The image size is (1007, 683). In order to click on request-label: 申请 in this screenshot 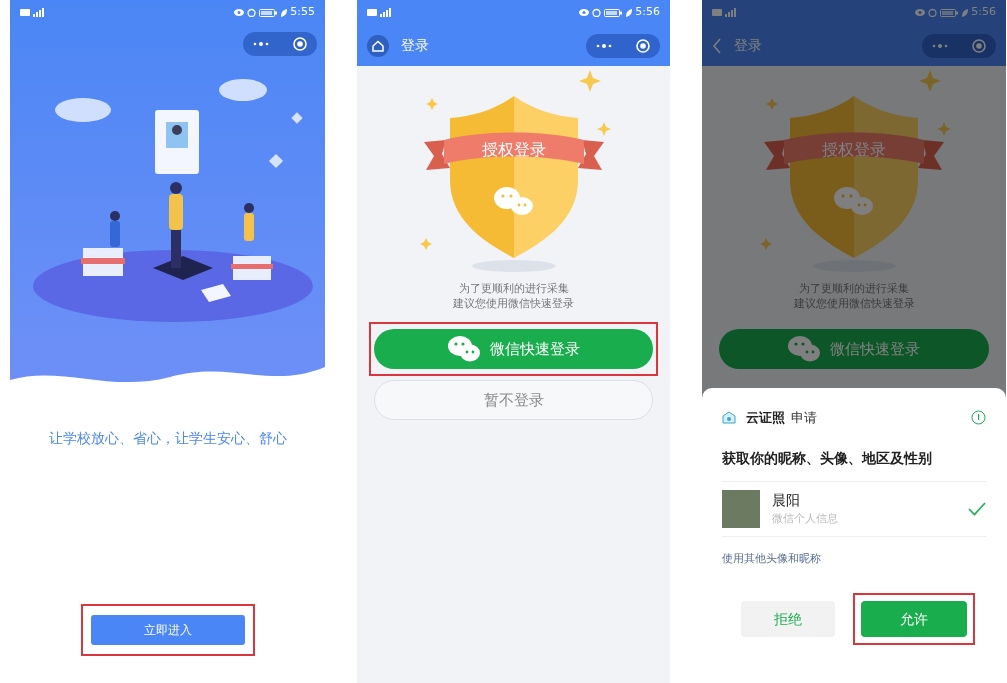, I will do `click(804, 418)`.